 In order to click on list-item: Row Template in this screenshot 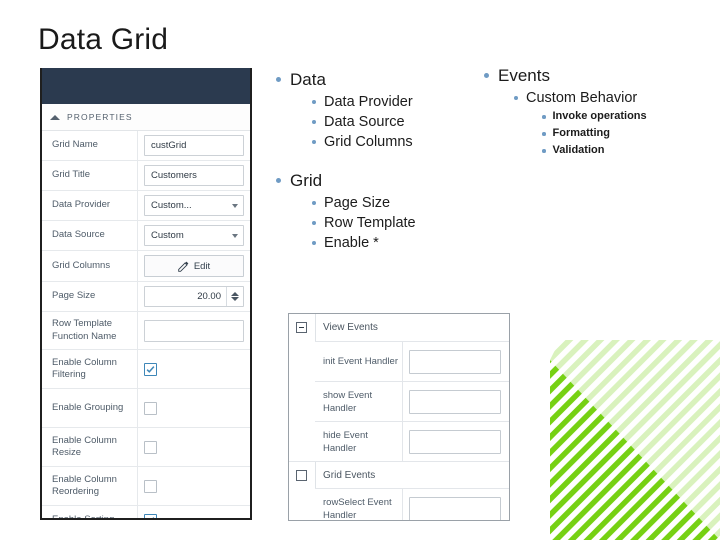, I will do `click(376, 223)`.